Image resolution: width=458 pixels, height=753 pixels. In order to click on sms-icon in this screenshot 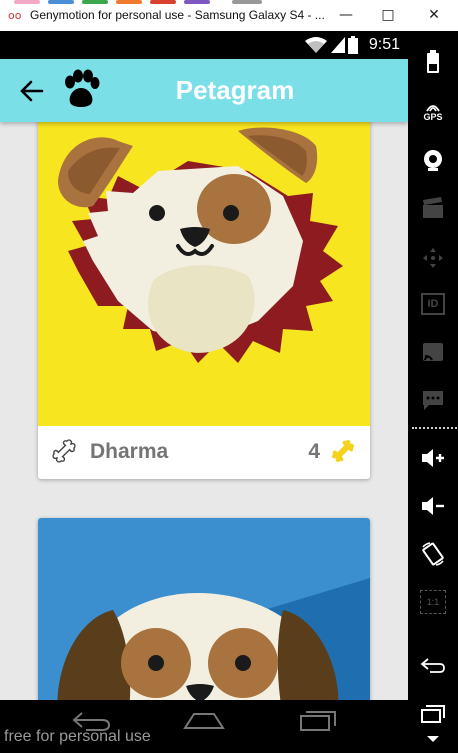, I will do `click(433, 400)`.